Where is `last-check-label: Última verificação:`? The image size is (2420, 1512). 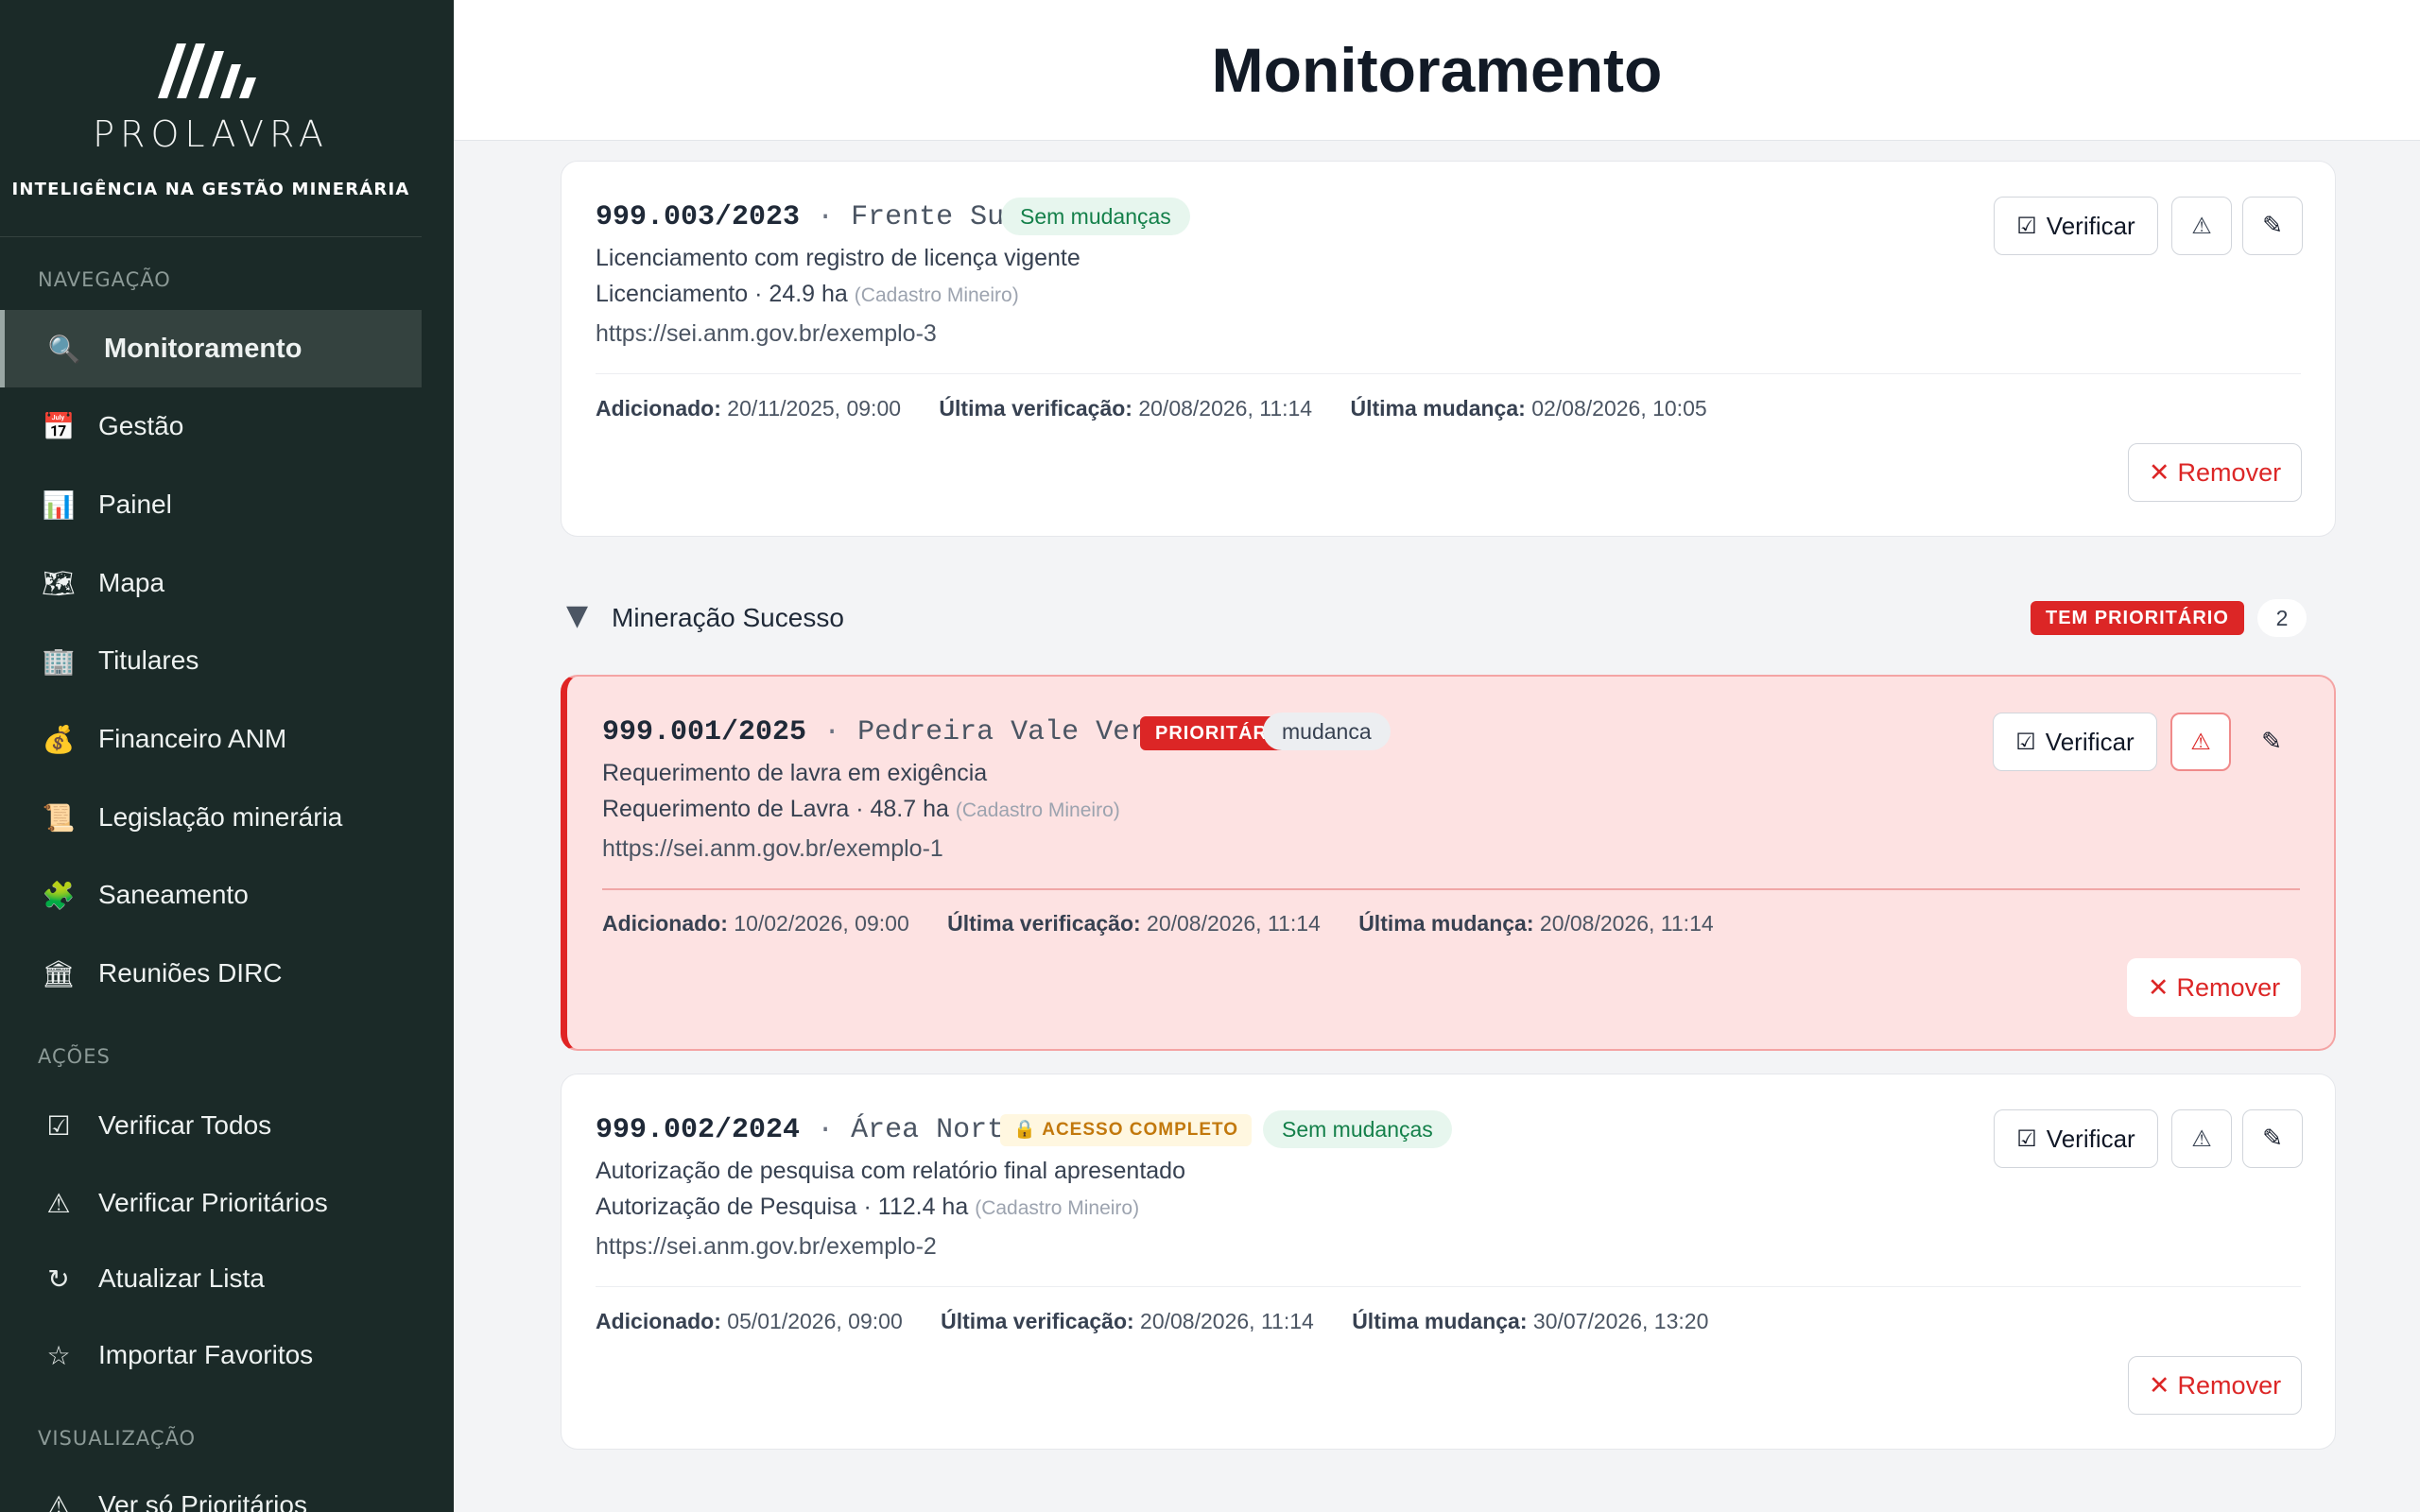
last-check-label: Última verificação: is located at coordinates (1035, 408).